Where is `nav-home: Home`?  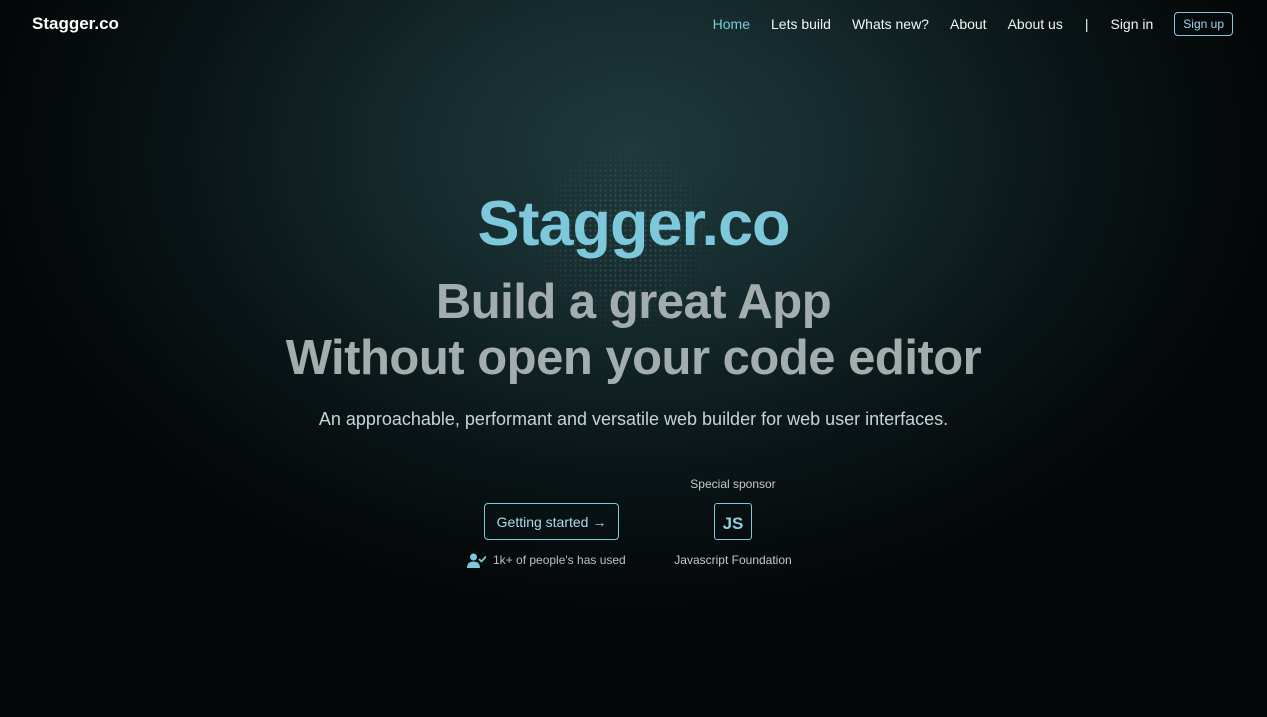 nav-home: Home is located at coordinates (731, 24).